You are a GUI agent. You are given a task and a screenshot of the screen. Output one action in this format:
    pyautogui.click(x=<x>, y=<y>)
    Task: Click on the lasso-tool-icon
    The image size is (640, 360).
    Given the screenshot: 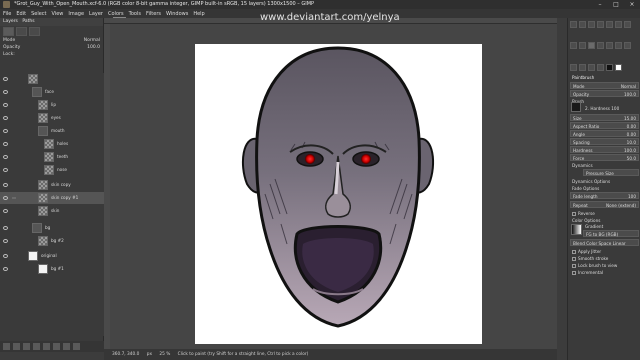 What is the action you would take?
    pyautogui.click(x=591, y=24)
    